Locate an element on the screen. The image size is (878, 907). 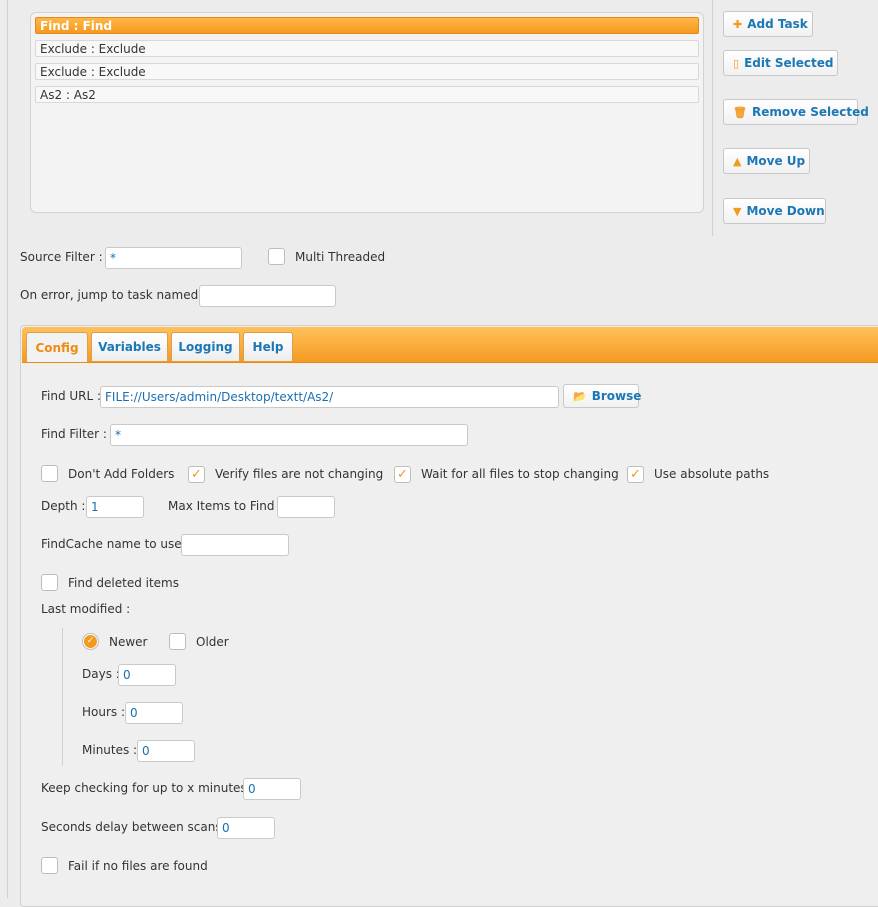
find-filter-label: Find Filter : is located at coordinates (74, 434).